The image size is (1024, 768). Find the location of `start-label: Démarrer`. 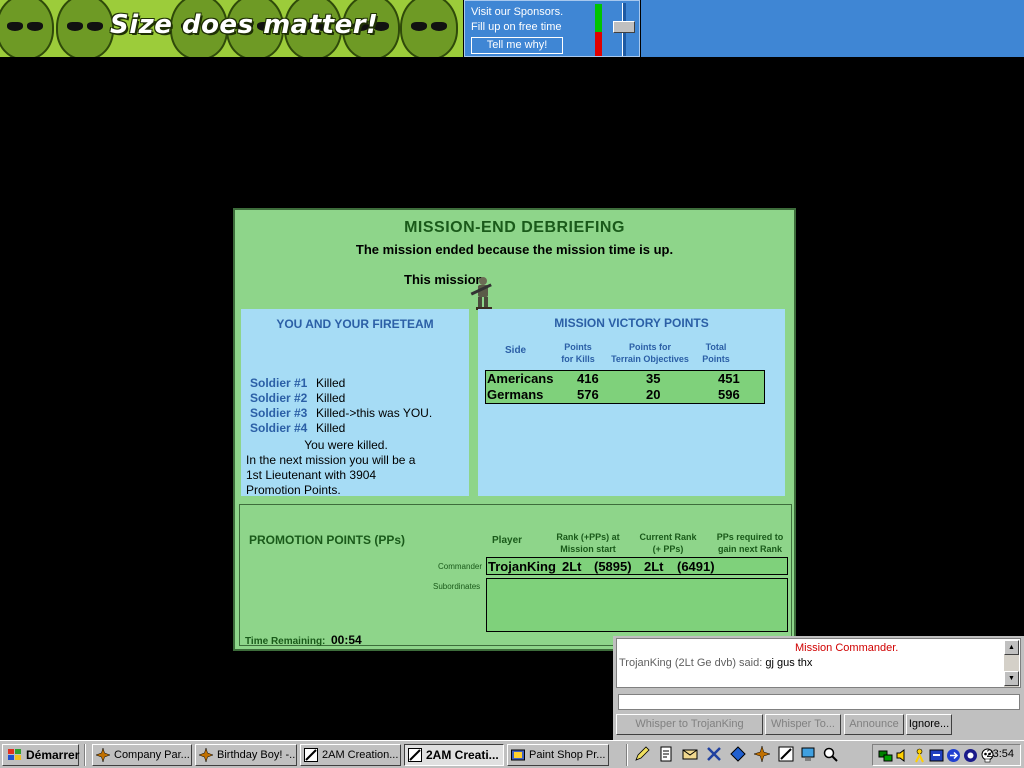

start-label: Démarrer is located at coordinates (53, 755).